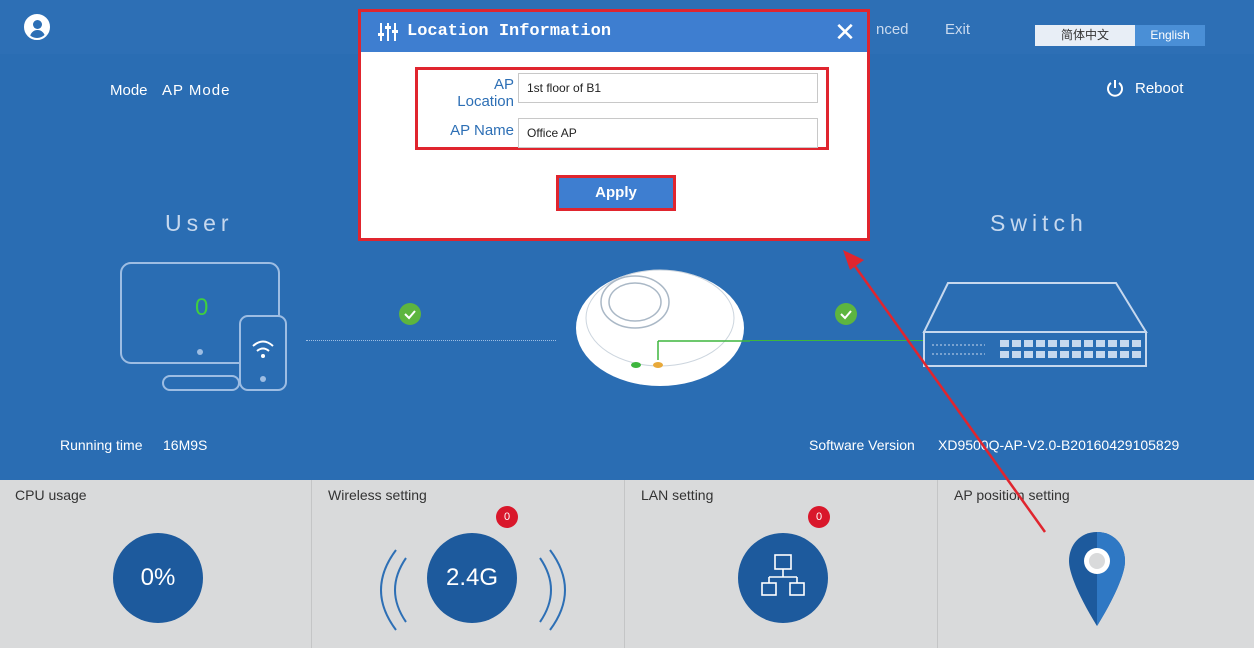 The height and width of the screenshot is (648, 1254). Describe the element at coordinates (614, 32) in the screenshot. I see `dialog-header: Location Information ✕` at that location.